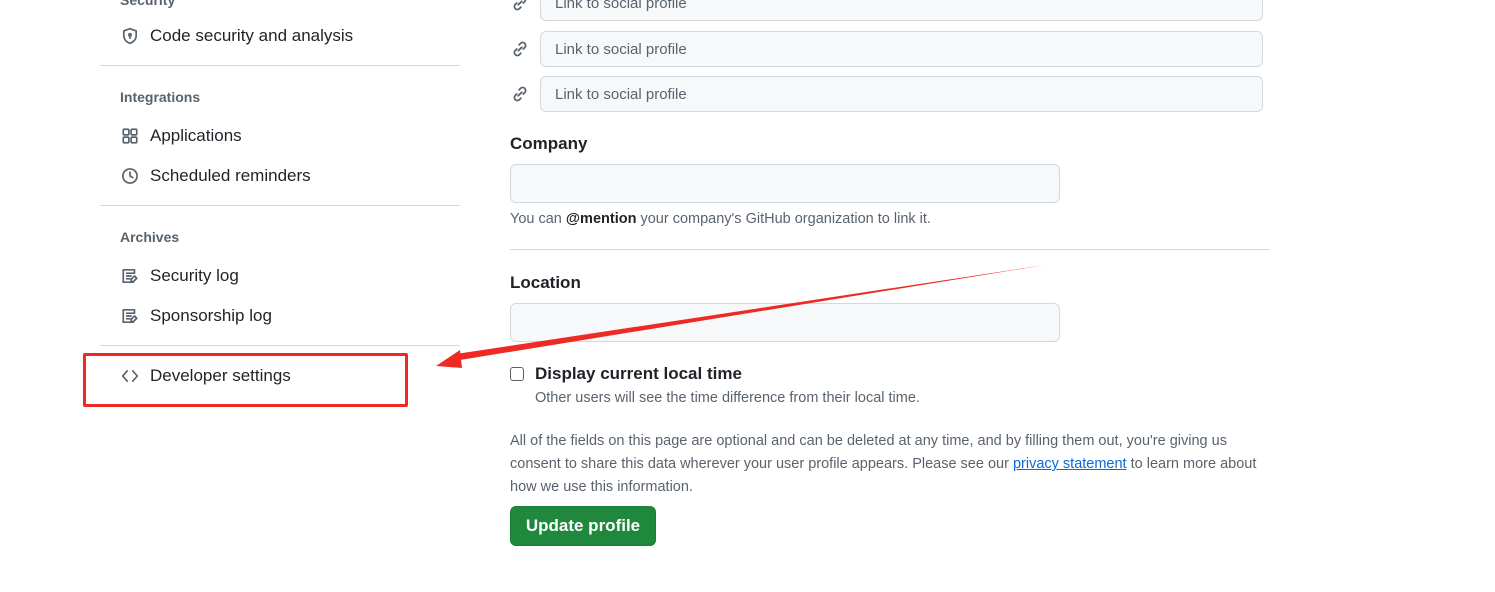 The height and width of the screenshot is (592, 1495). I want to click on company-label: Company, so click(549, 143).